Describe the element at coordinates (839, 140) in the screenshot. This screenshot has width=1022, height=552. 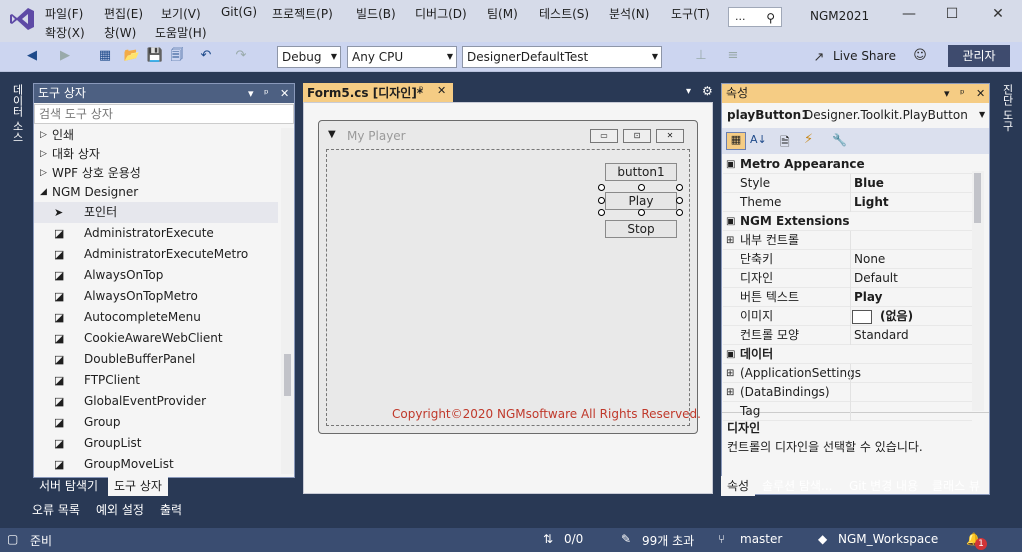
I see `property-pages-icon: 🔧` at that location.